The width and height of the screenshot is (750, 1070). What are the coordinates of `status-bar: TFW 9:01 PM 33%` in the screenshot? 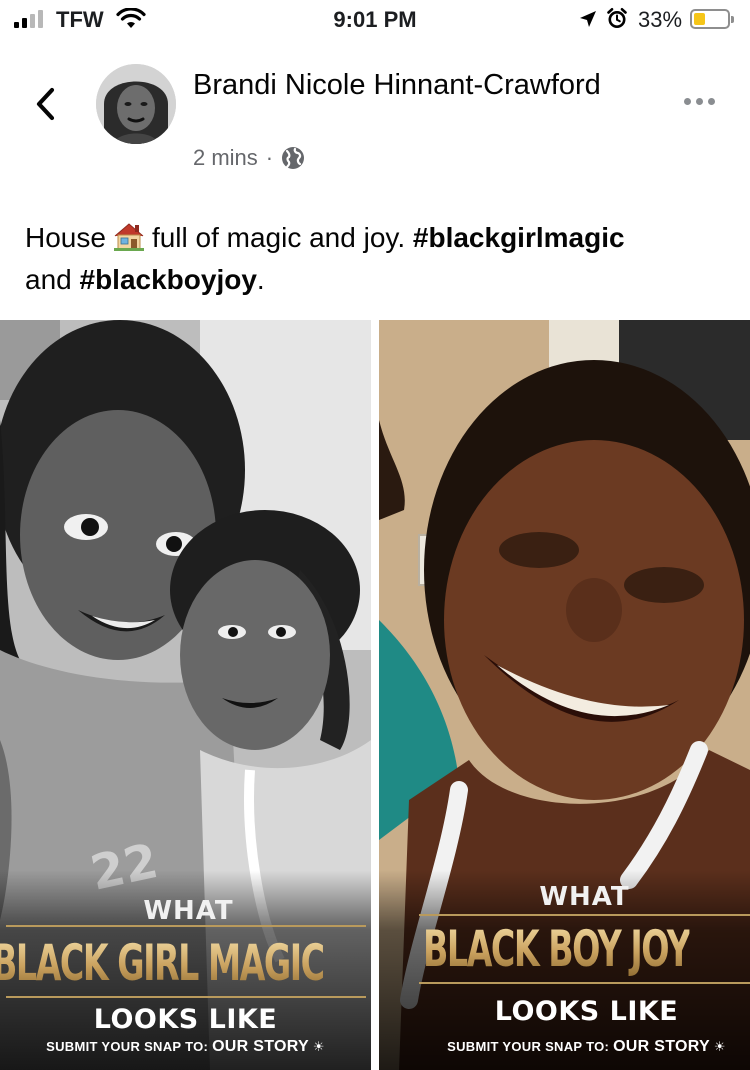 It's located at (375, 20).